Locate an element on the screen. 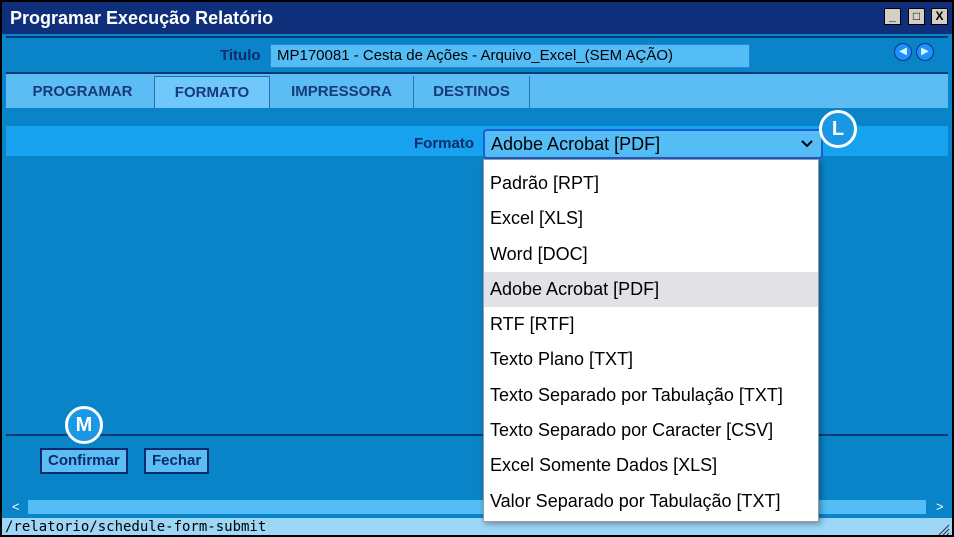 This screenshot has width=954, height=537. tab-bar: PROGRAMAR FORMATO IMPRESSORA DESTINOS is located at coordinates (477, 91).